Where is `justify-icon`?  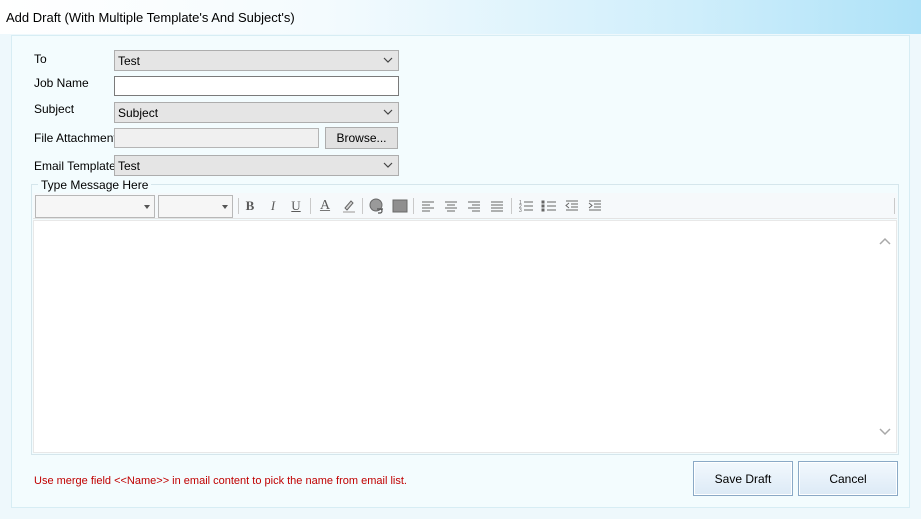 justify-icon is located at coordinates (497, 206).